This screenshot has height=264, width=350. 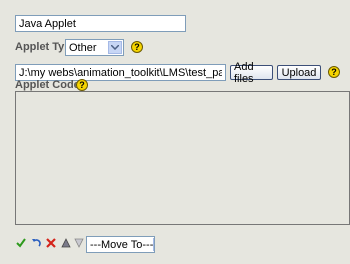 I want to click on add-files-button: Add files, so click(x=251, y=73).